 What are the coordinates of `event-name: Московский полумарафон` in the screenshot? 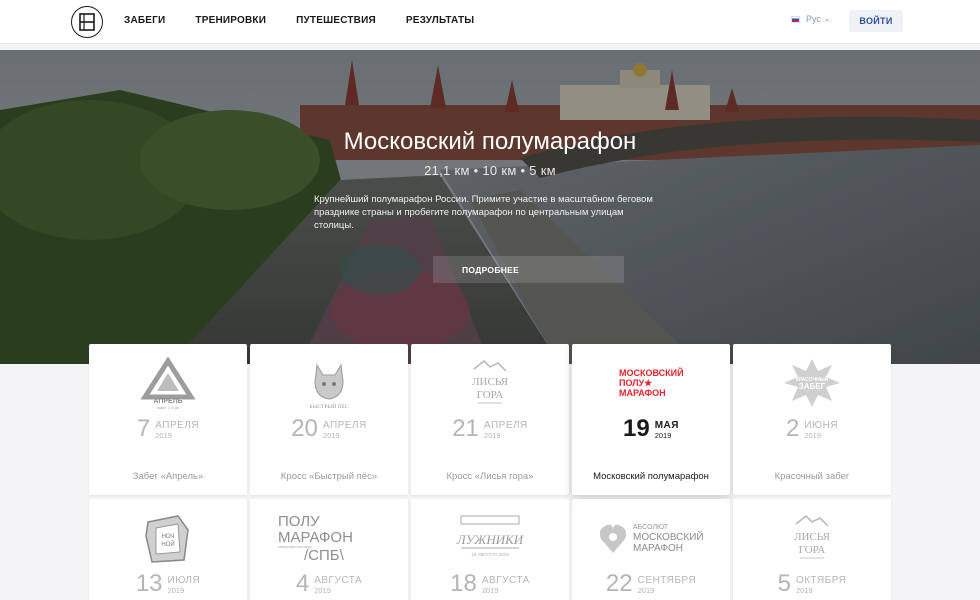 It's located at (651, 476).